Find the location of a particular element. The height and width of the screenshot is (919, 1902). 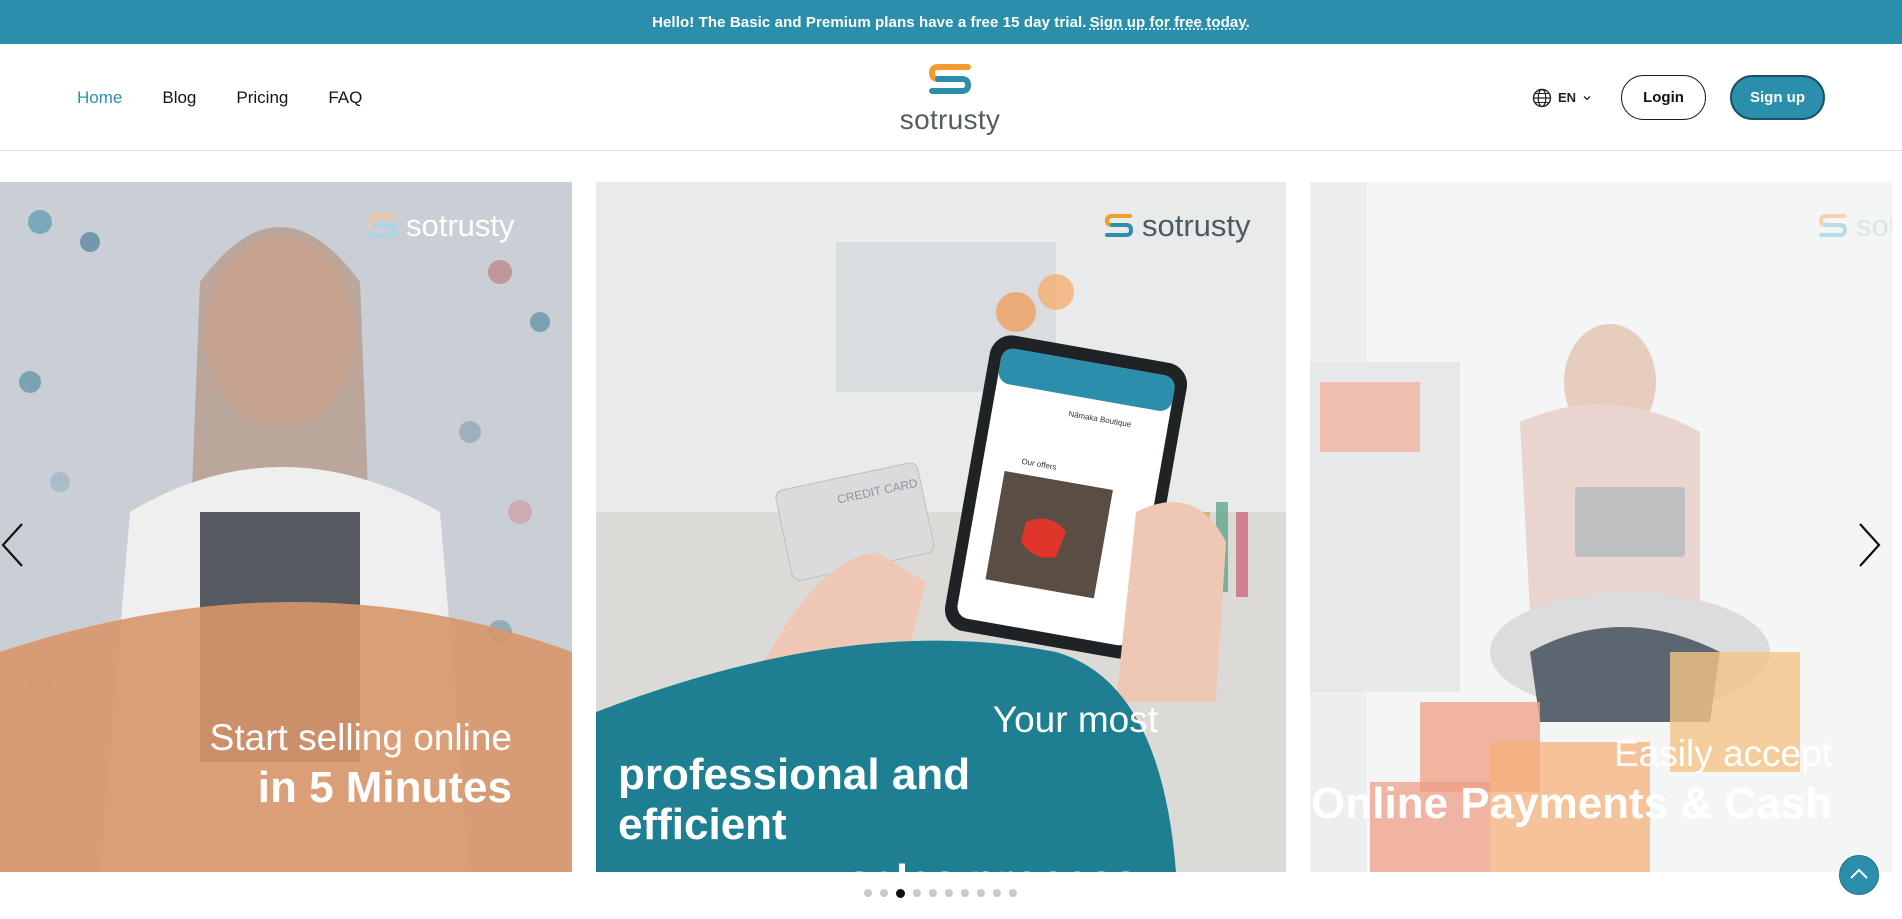

slide-1-caption: Start selling online in 5 Minutes is located at coordinates (361, 765).